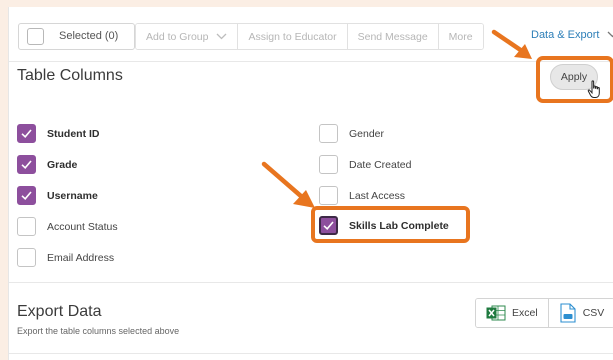 Image resolution: width=613 pixels, height=360 pixels. I want to click on column-option-last-access: Last Access, so click(362, 195).